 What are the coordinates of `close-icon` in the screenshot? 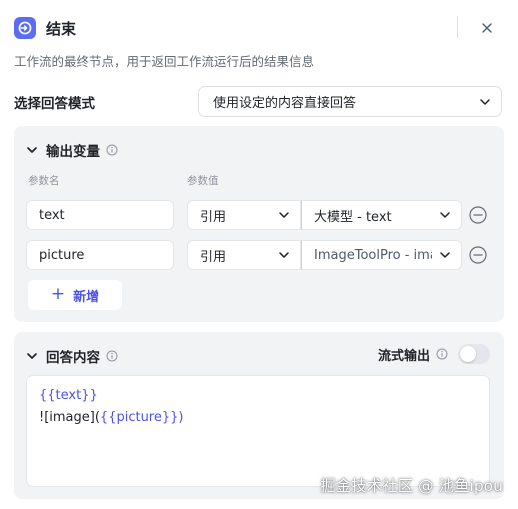 It's located at (487, 28).